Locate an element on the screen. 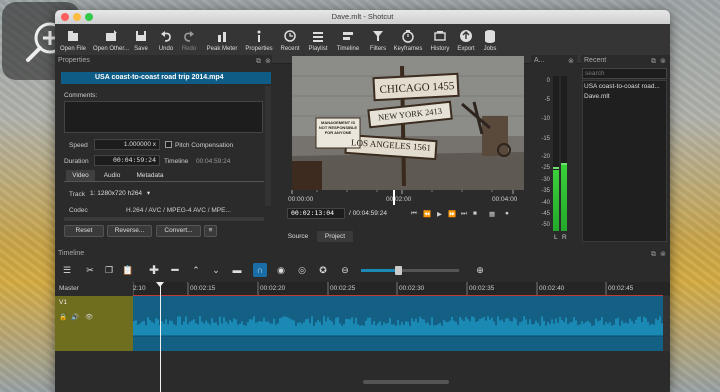 This screenshot has width=720, height=392. audio-clip is located at coordinates (398, 323).